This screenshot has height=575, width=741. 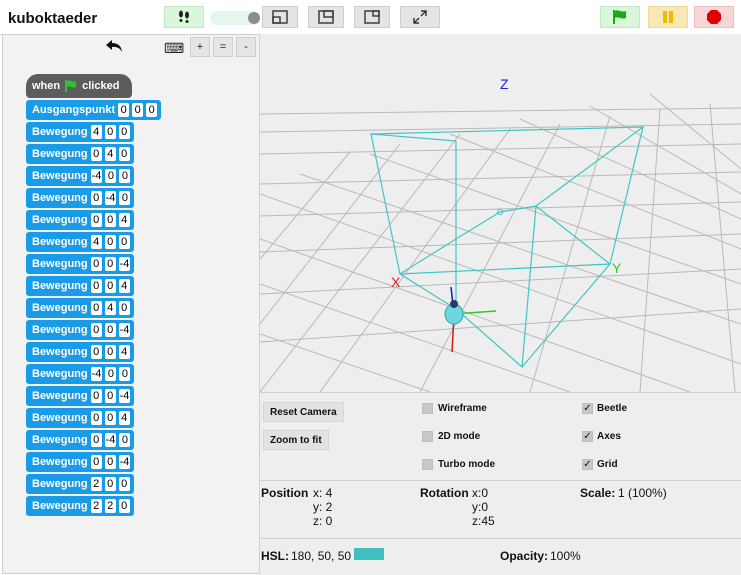 I want to click on grid-checkbox: ✓, so click(x=587, y=464).